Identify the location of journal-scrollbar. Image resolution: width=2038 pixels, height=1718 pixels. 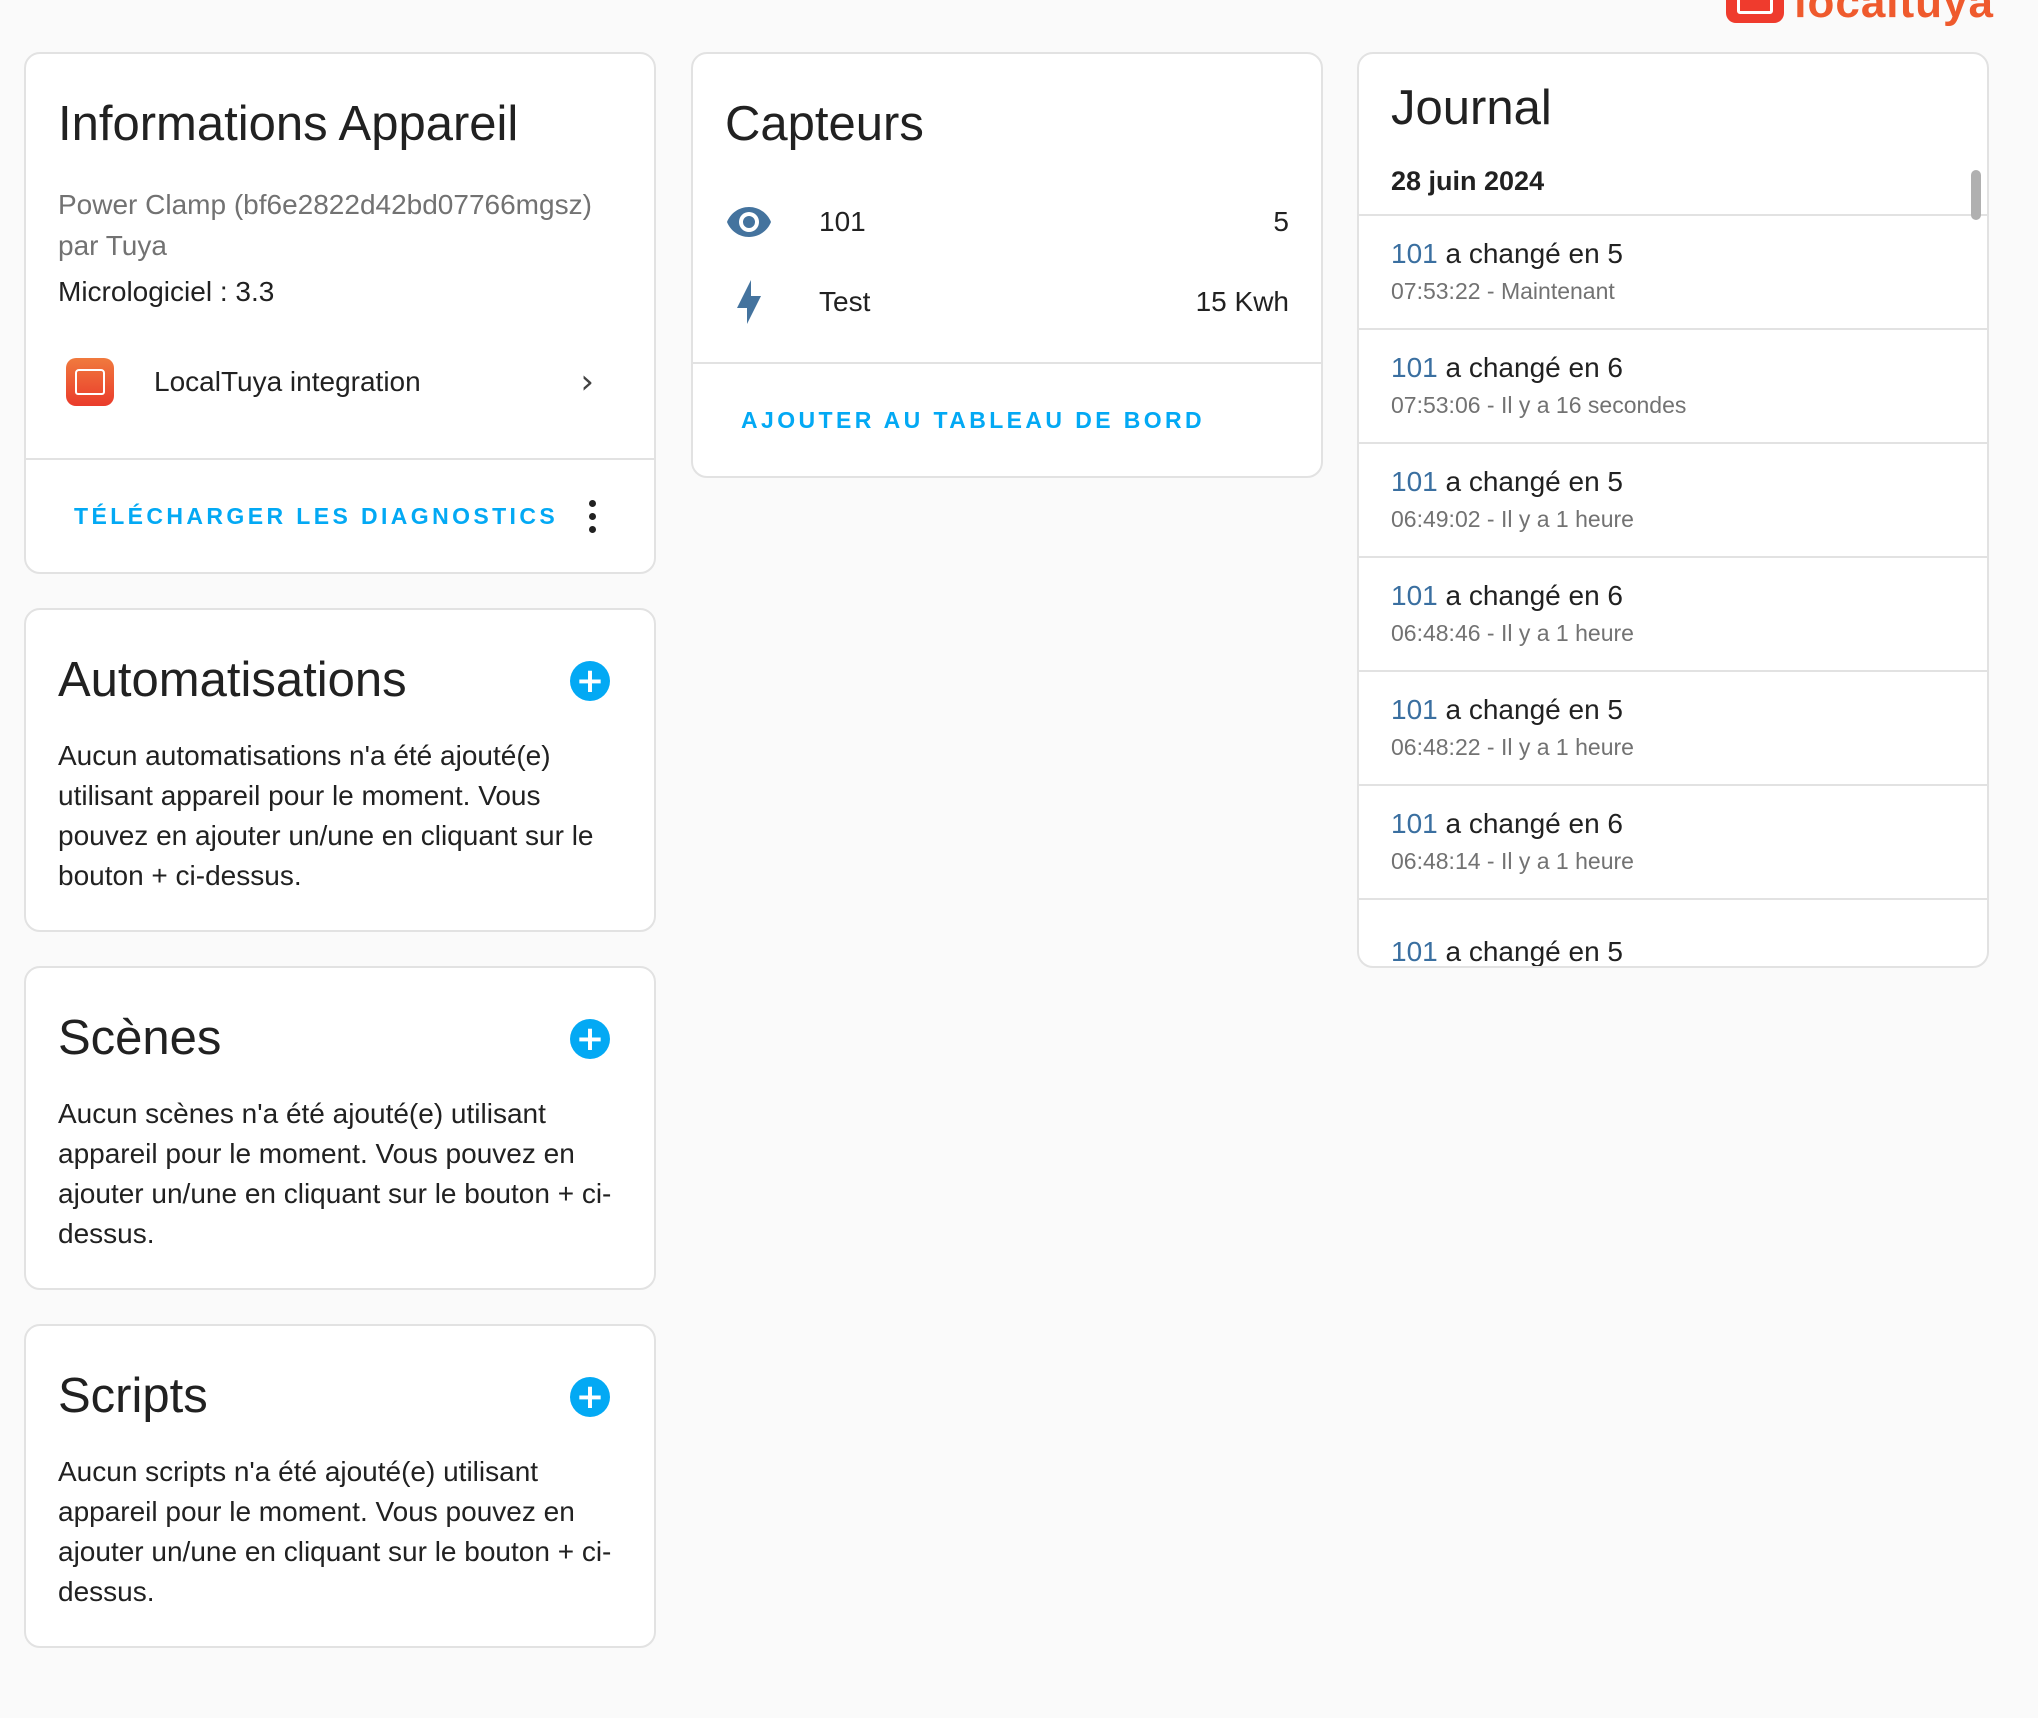
(1976, 195).